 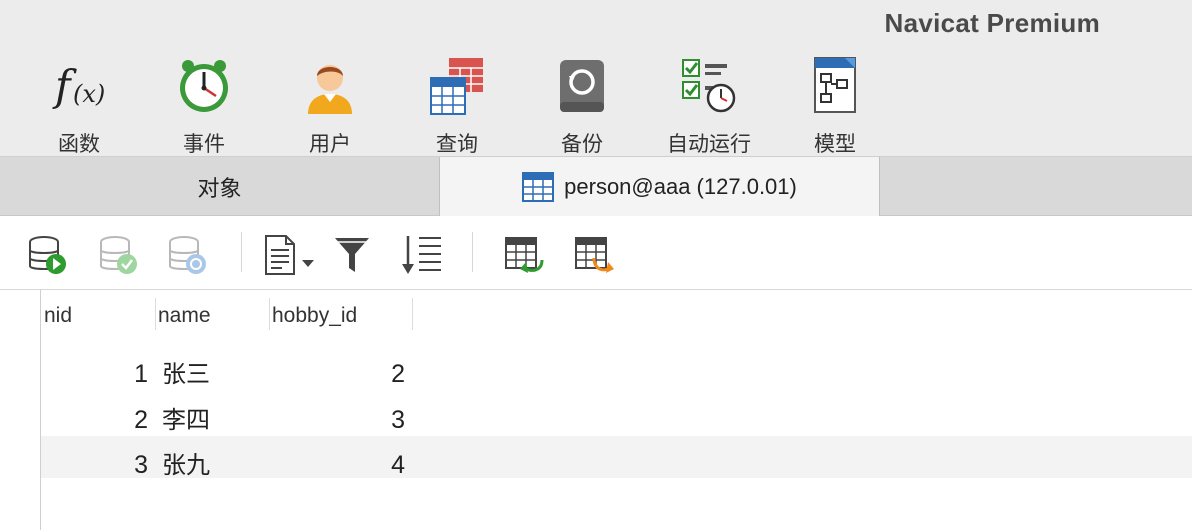 What do you see at coordinates (48, 255) in the screenshot?
I see `begin-transaction-icon` at bounding box center [48, 255].